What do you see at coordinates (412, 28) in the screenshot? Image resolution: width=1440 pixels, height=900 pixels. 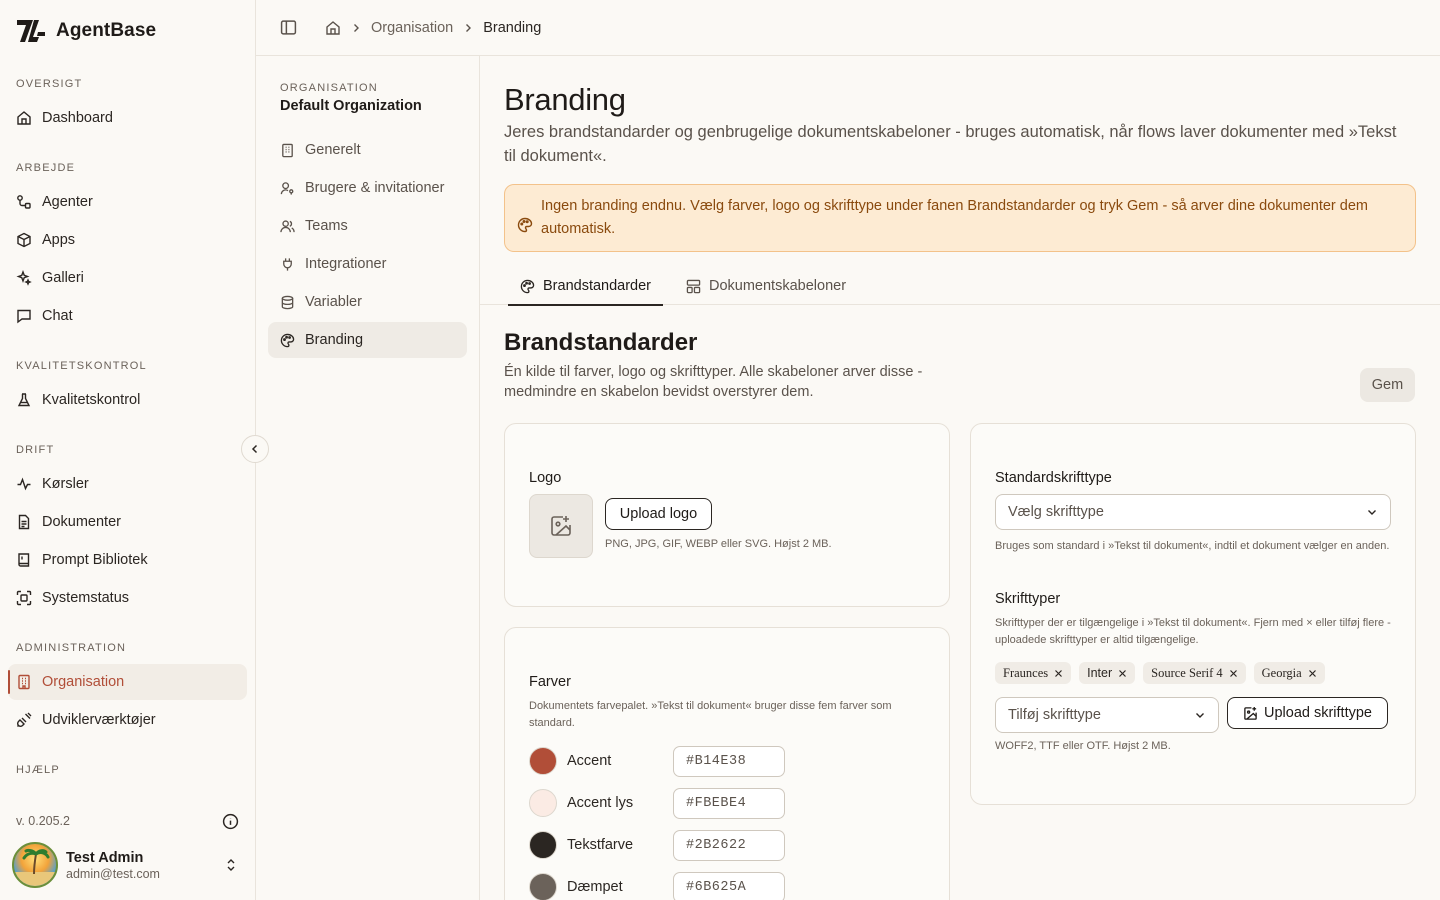 I see `breadcrumb-organisation: Organisation` at bounding box center [412, 28].